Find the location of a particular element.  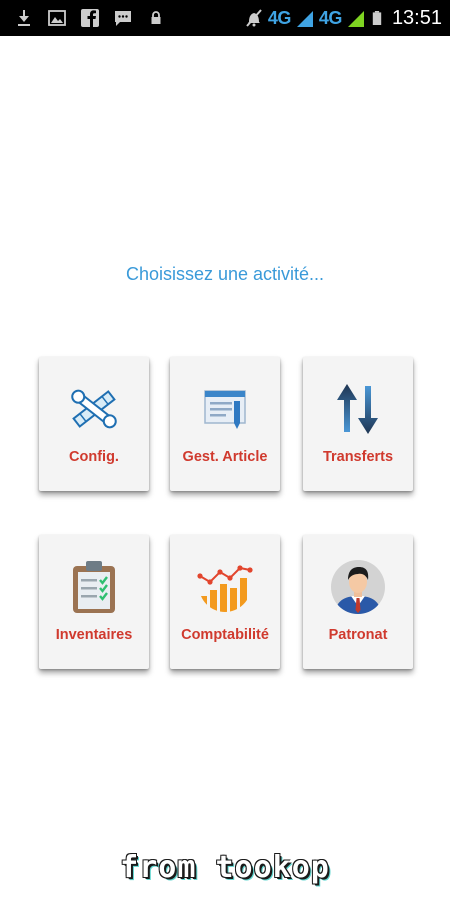

config-tile: Config. is located at coordinates (94, 424).